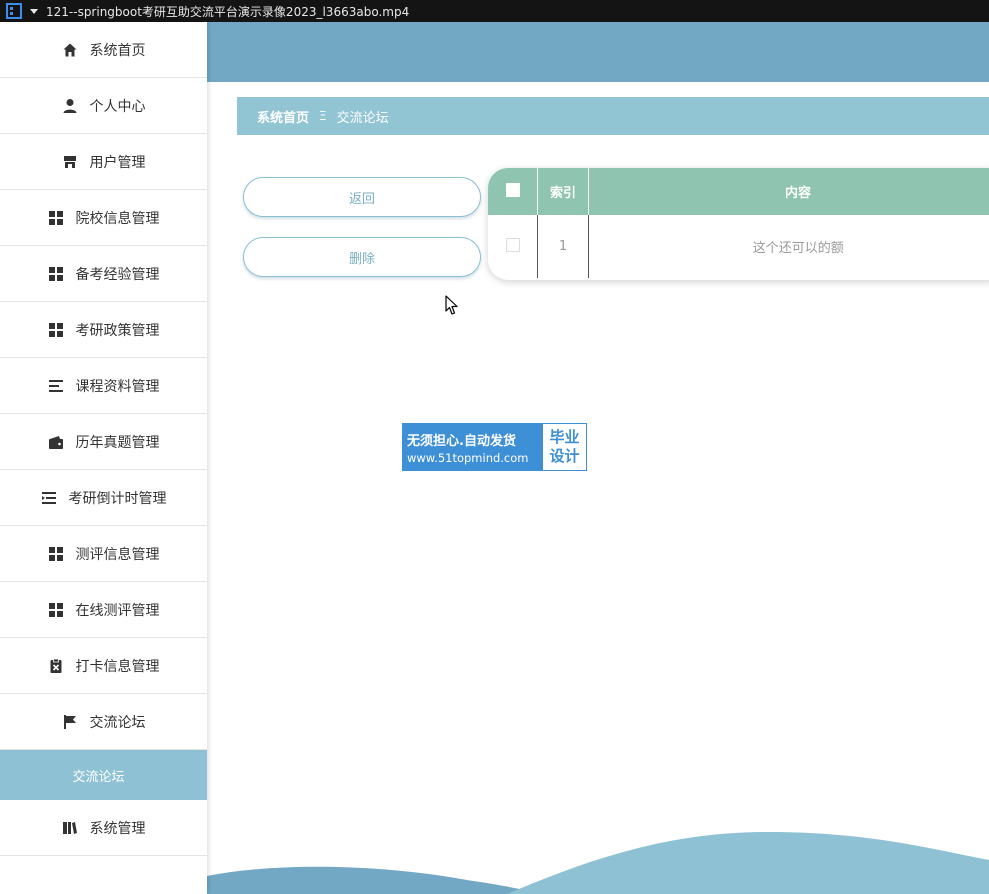  I want to click on sidebar-subitem-label: 交流论坛, so click(98, 777).